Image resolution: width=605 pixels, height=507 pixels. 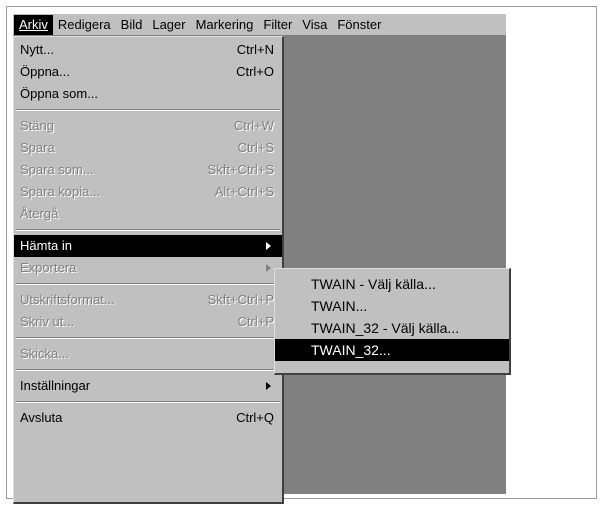 I want to click on skriv-ut-shortcut: Ctrl+P, so click(x=255, y=321).